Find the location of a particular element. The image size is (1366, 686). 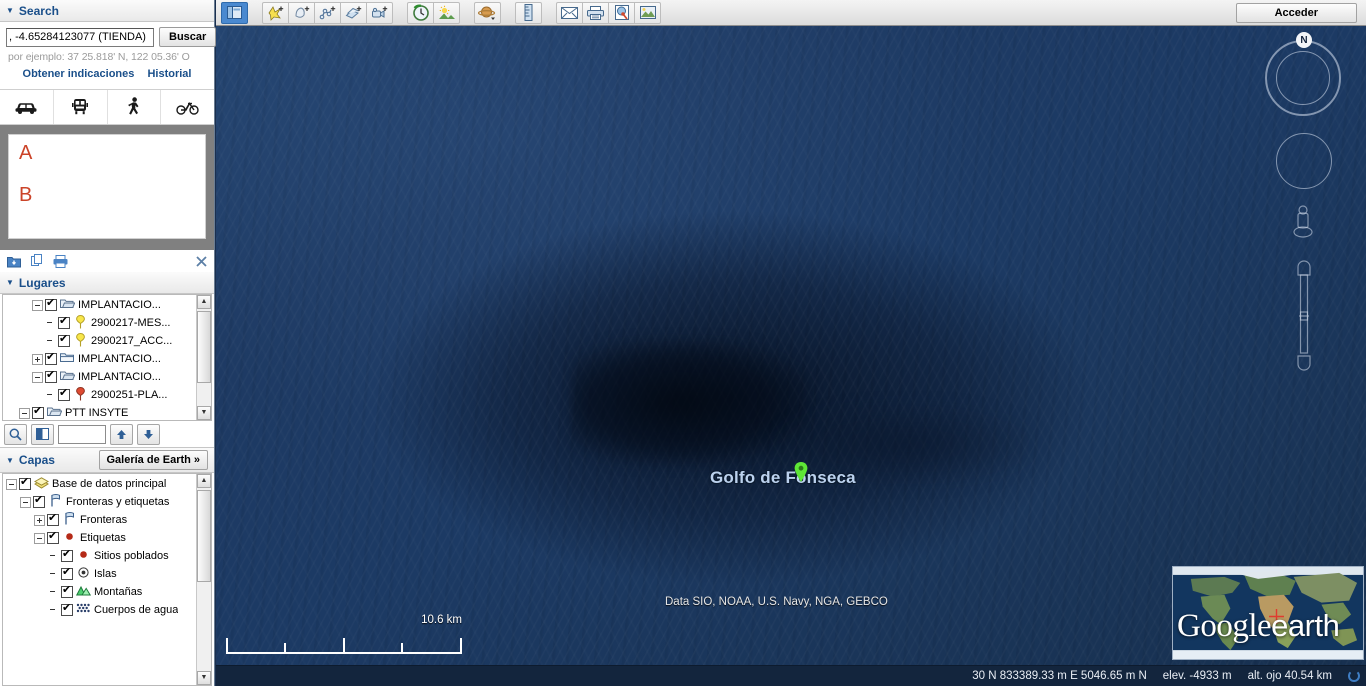

tree-item: Fronteras is located at coordinates (99, 520).